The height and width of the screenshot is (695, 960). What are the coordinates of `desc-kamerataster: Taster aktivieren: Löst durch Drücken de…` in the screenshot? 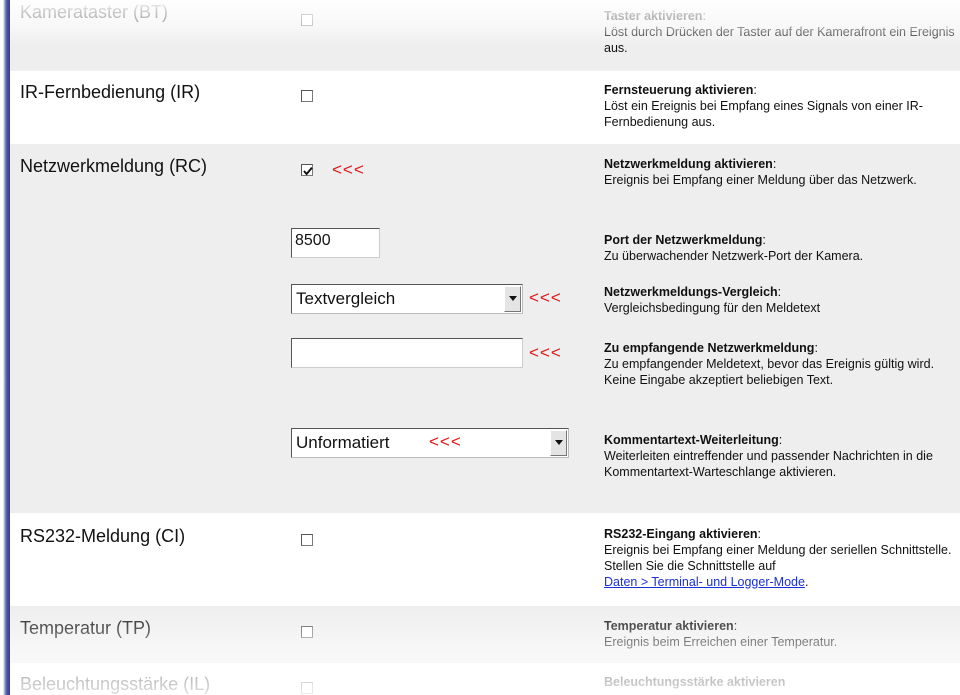 It's located at (779, 32).